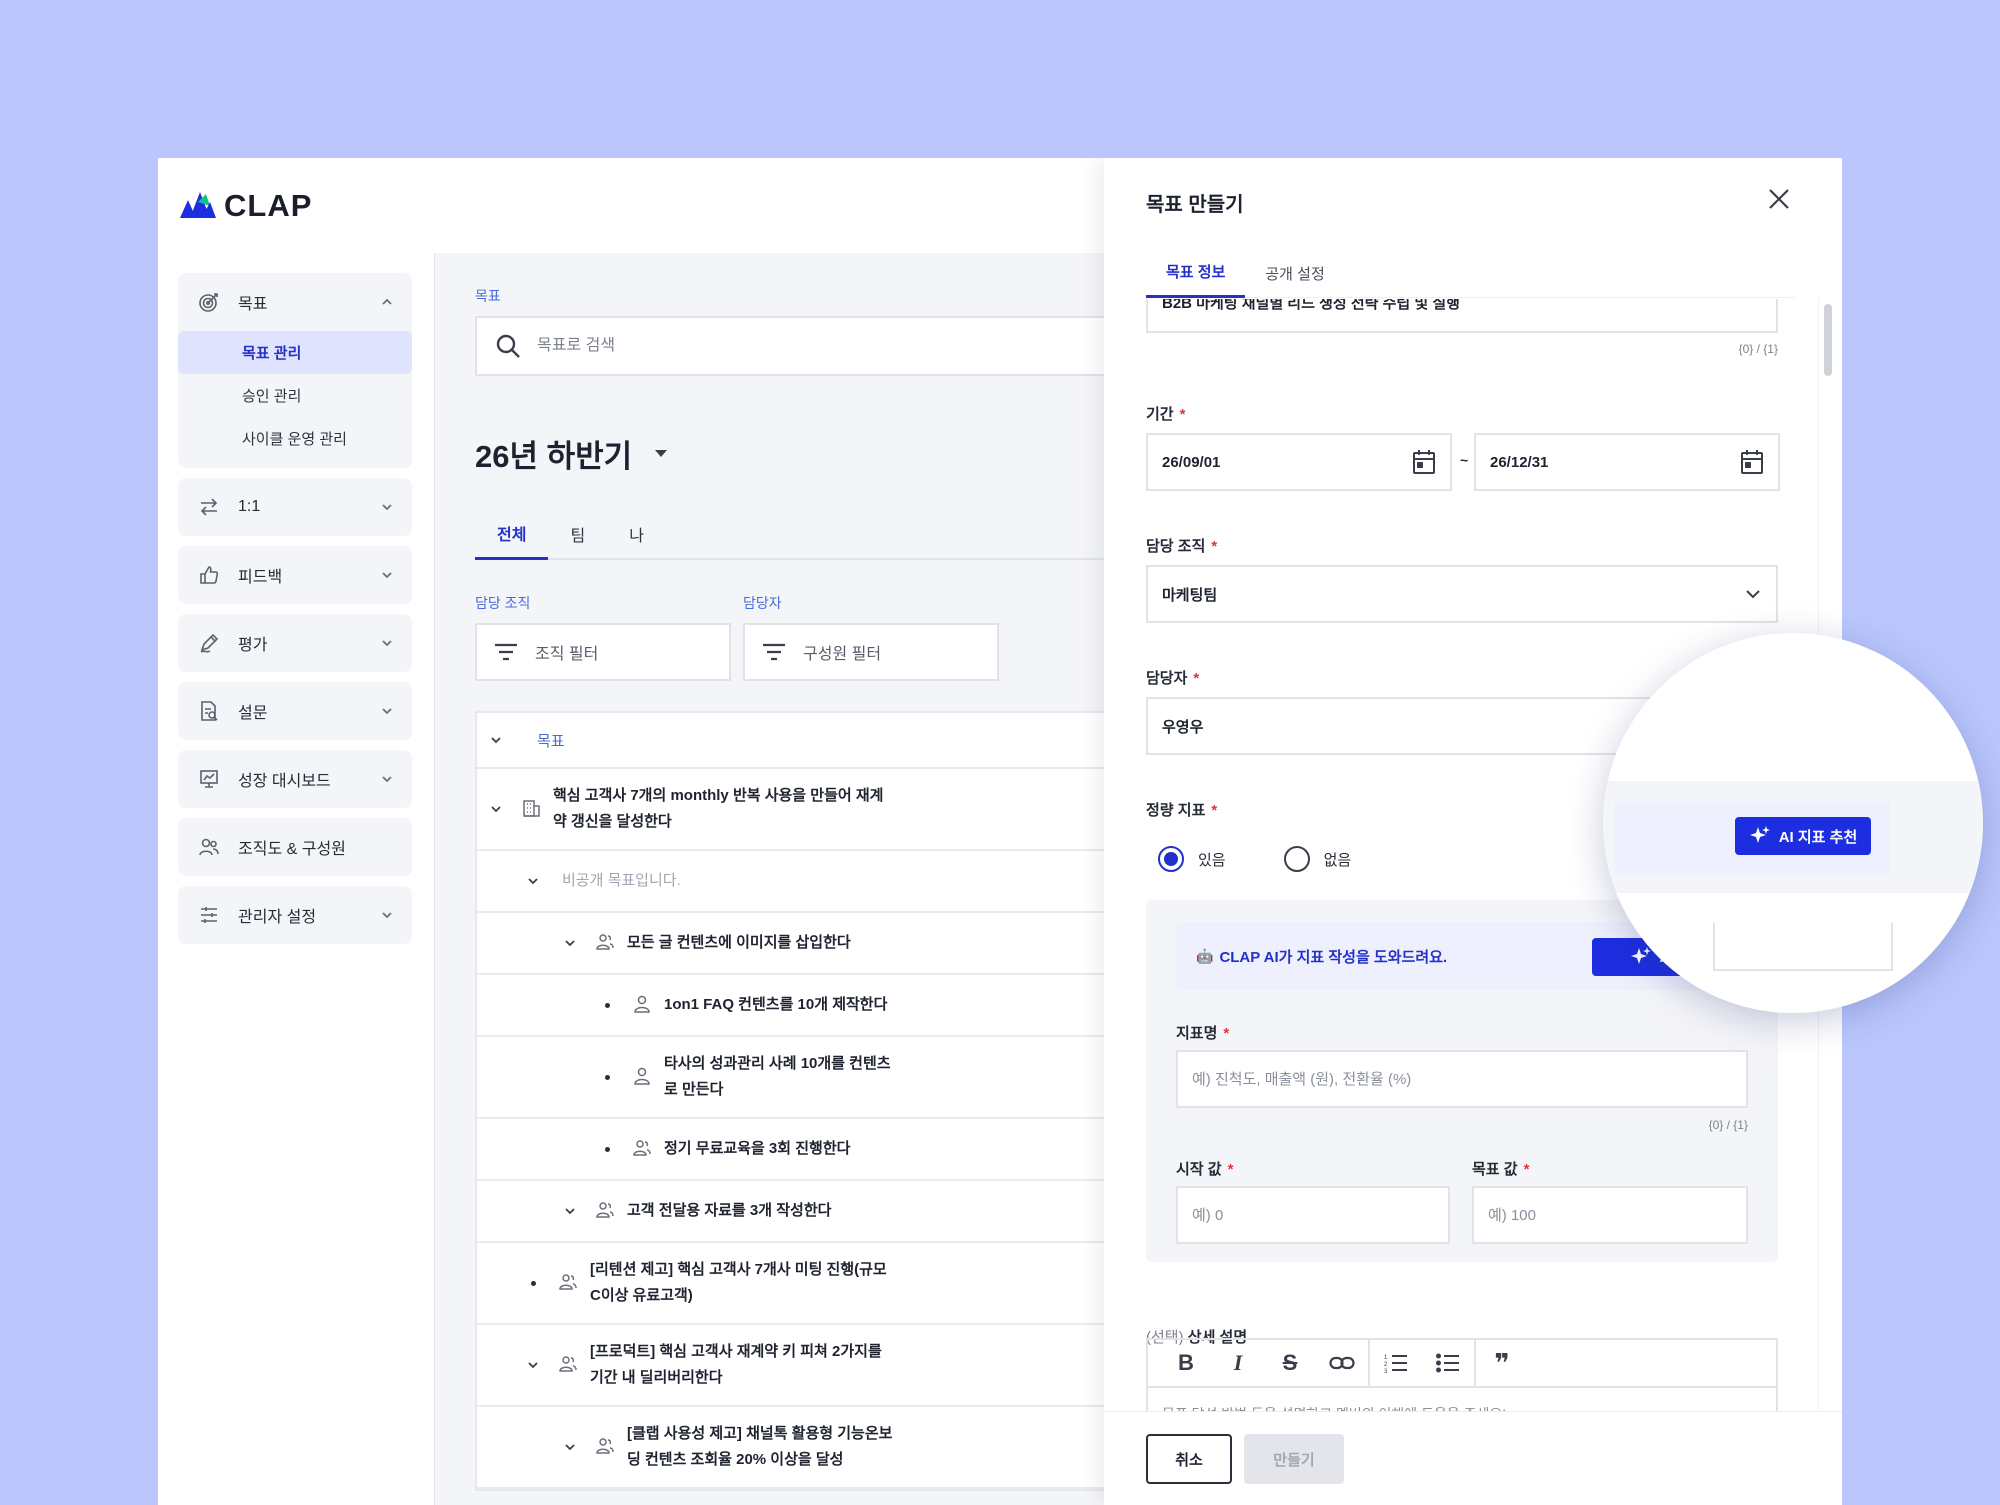  Describe the element at coordinates (1448, 1363) in the screenshot. I see `bullet-list-icon` at that location.